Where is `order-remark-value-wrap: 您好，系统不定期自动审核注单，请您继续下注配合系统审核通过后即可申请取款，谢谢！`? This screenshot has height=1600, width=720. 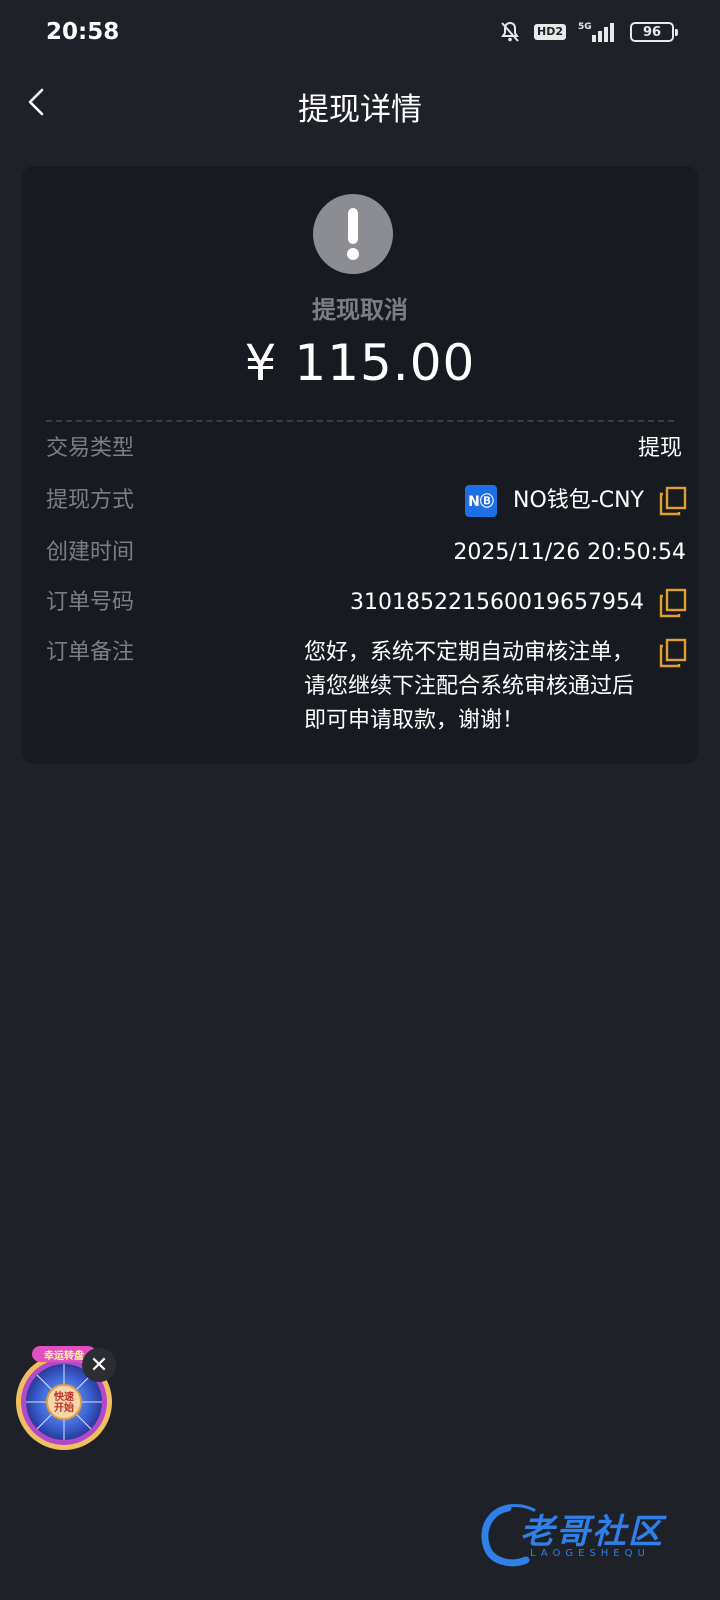 order-remark-value-wrap: 您好，系统不定期自动审核注单，请您继续下注配合系统审核通过后即可申请取款，谢谢！ is located at coordinates (501, 687).